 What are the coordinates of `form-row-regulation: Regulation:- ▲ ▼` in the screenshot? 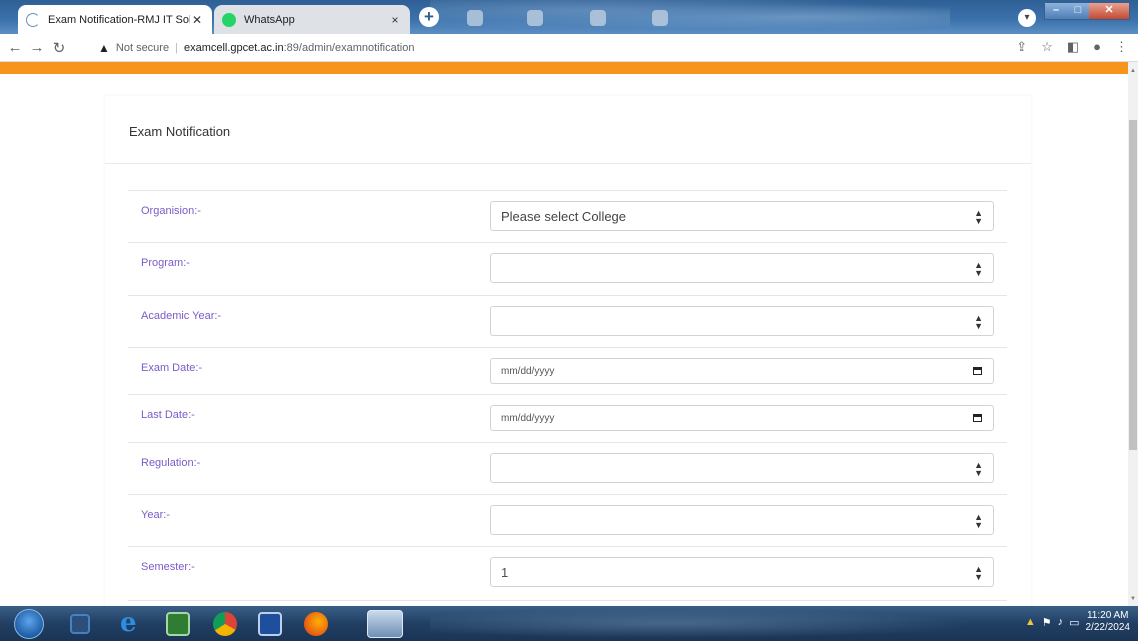 It's located at (567, 469).